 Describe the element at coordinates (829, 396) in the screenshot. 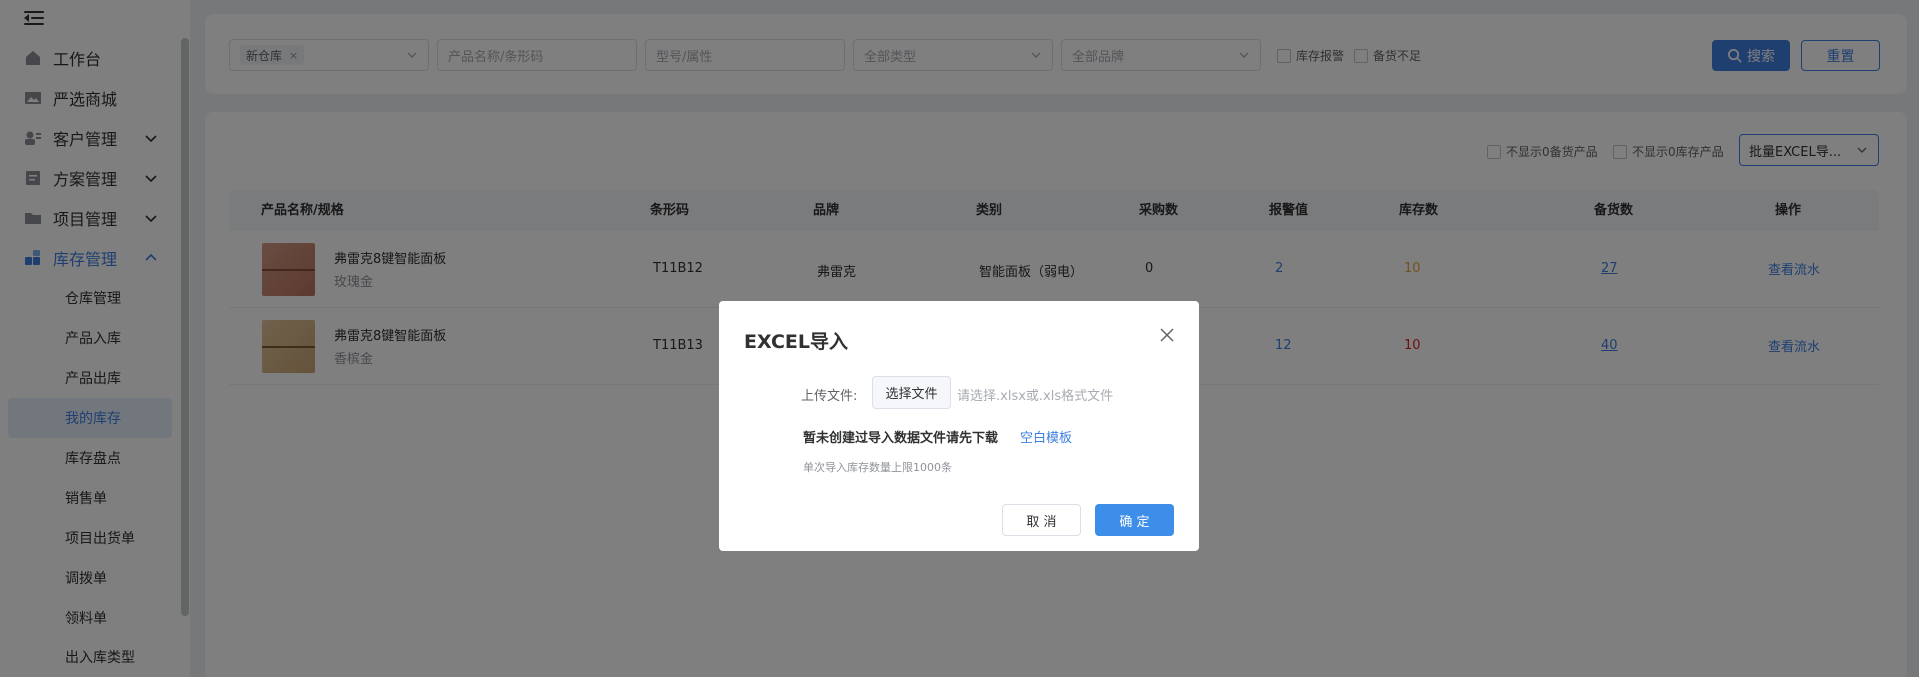

I see `upload-label: 上传文件:` at that location.